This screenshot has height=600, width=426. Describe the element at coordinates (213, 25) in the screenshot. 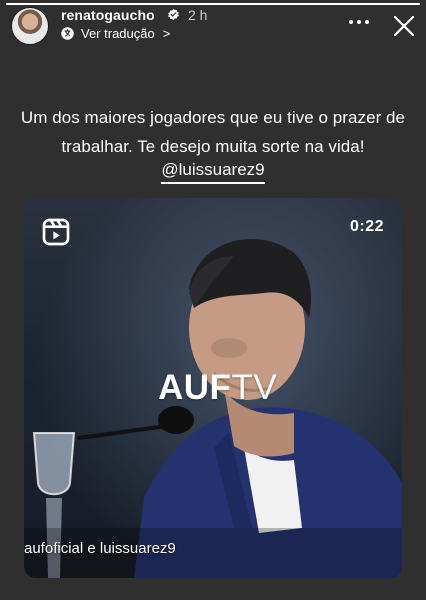

I see `story-header: renatogaucho 2 h Ver tradução >` at that location.